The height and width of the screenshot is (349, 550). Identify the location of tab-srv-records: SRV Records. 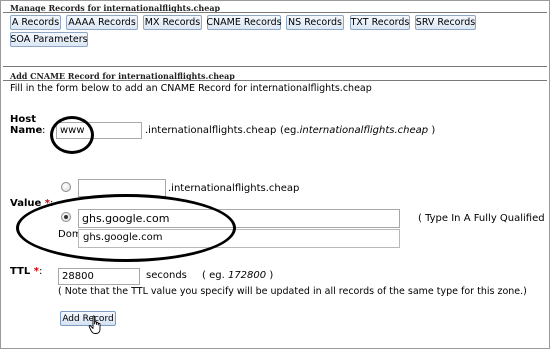
(445, 22).